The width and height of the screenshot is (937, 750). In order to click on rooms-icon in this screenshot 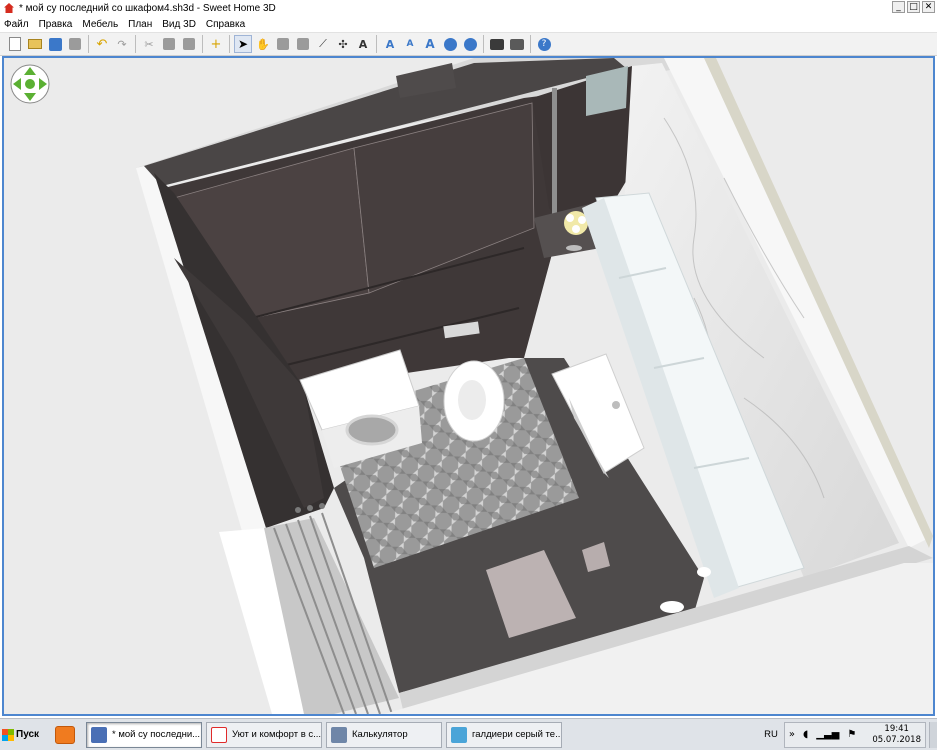, I will do `click(303, 44)`.